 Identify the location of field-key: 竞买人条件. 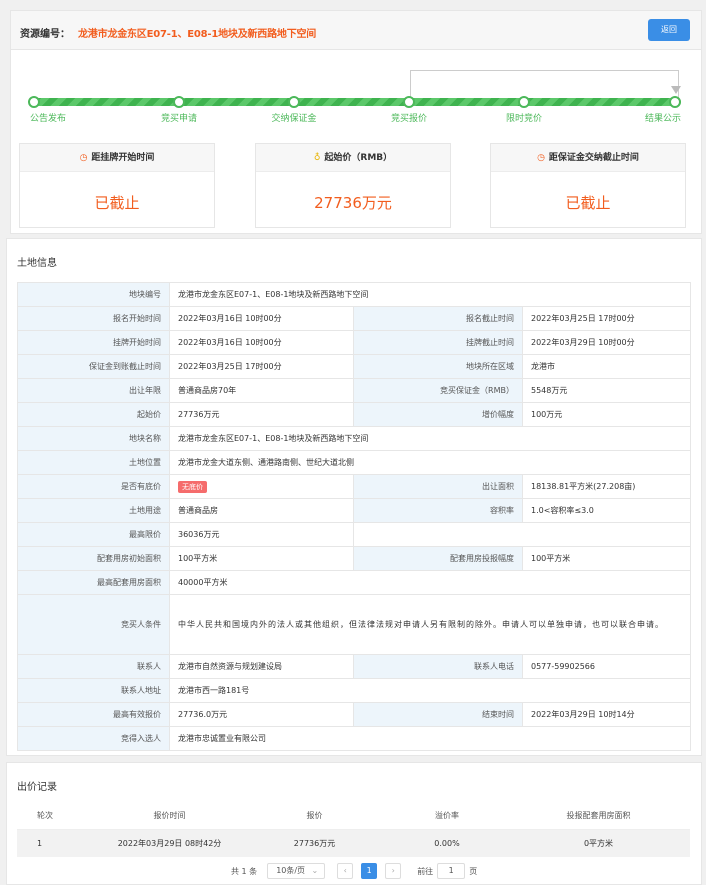
(93, 624).